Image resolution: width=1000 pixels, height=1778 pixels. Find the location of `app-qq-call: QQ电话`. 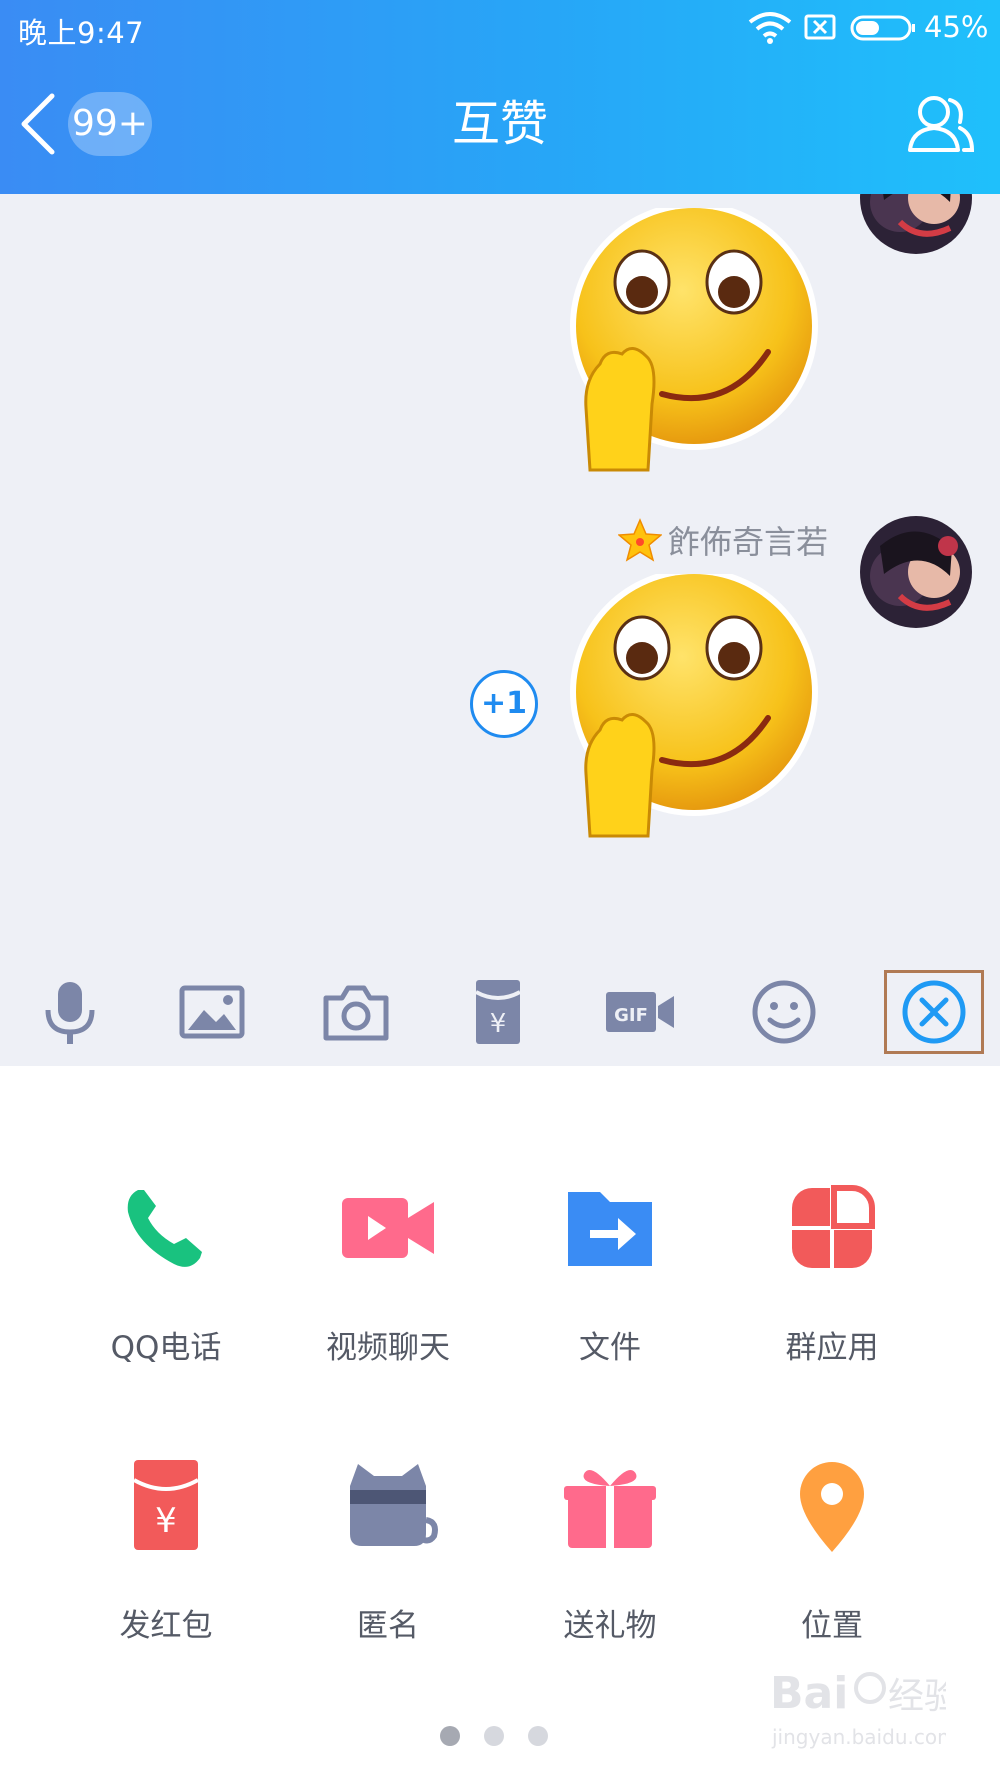

app-qq-call: QQ电话 is located at coordinates (166, 1272).